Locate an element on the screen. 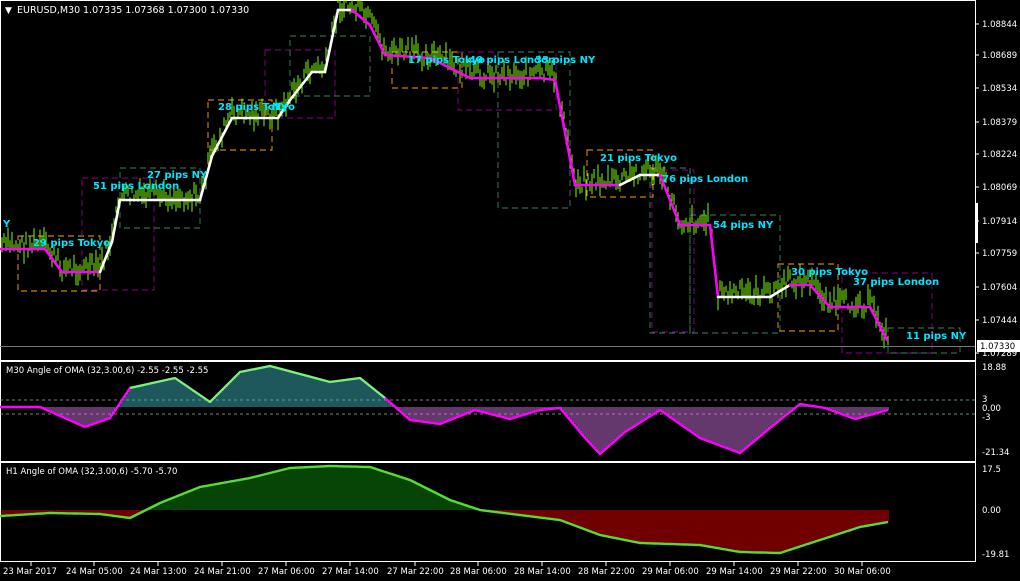 The image size is (1020, 581). m30-axis-label: -3 is located at coordinates (986, 418).